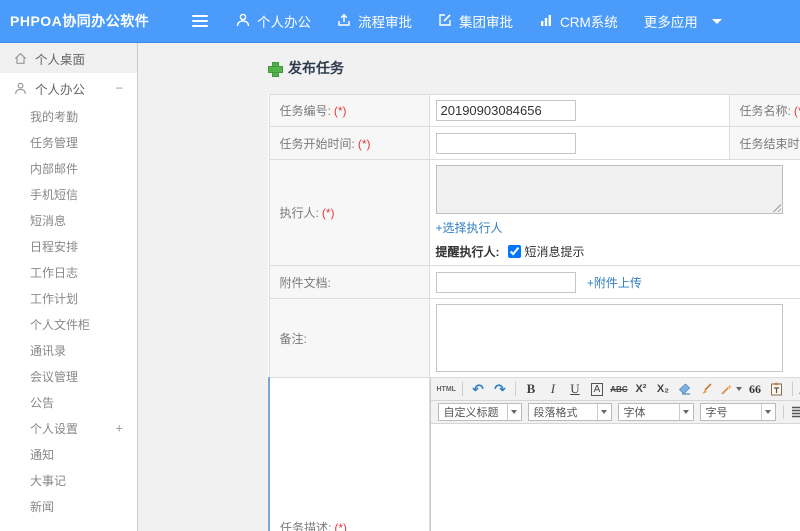  Describe the element at coordinates (609, 338) in the screenshot. I see `remark-textarea` at that location.